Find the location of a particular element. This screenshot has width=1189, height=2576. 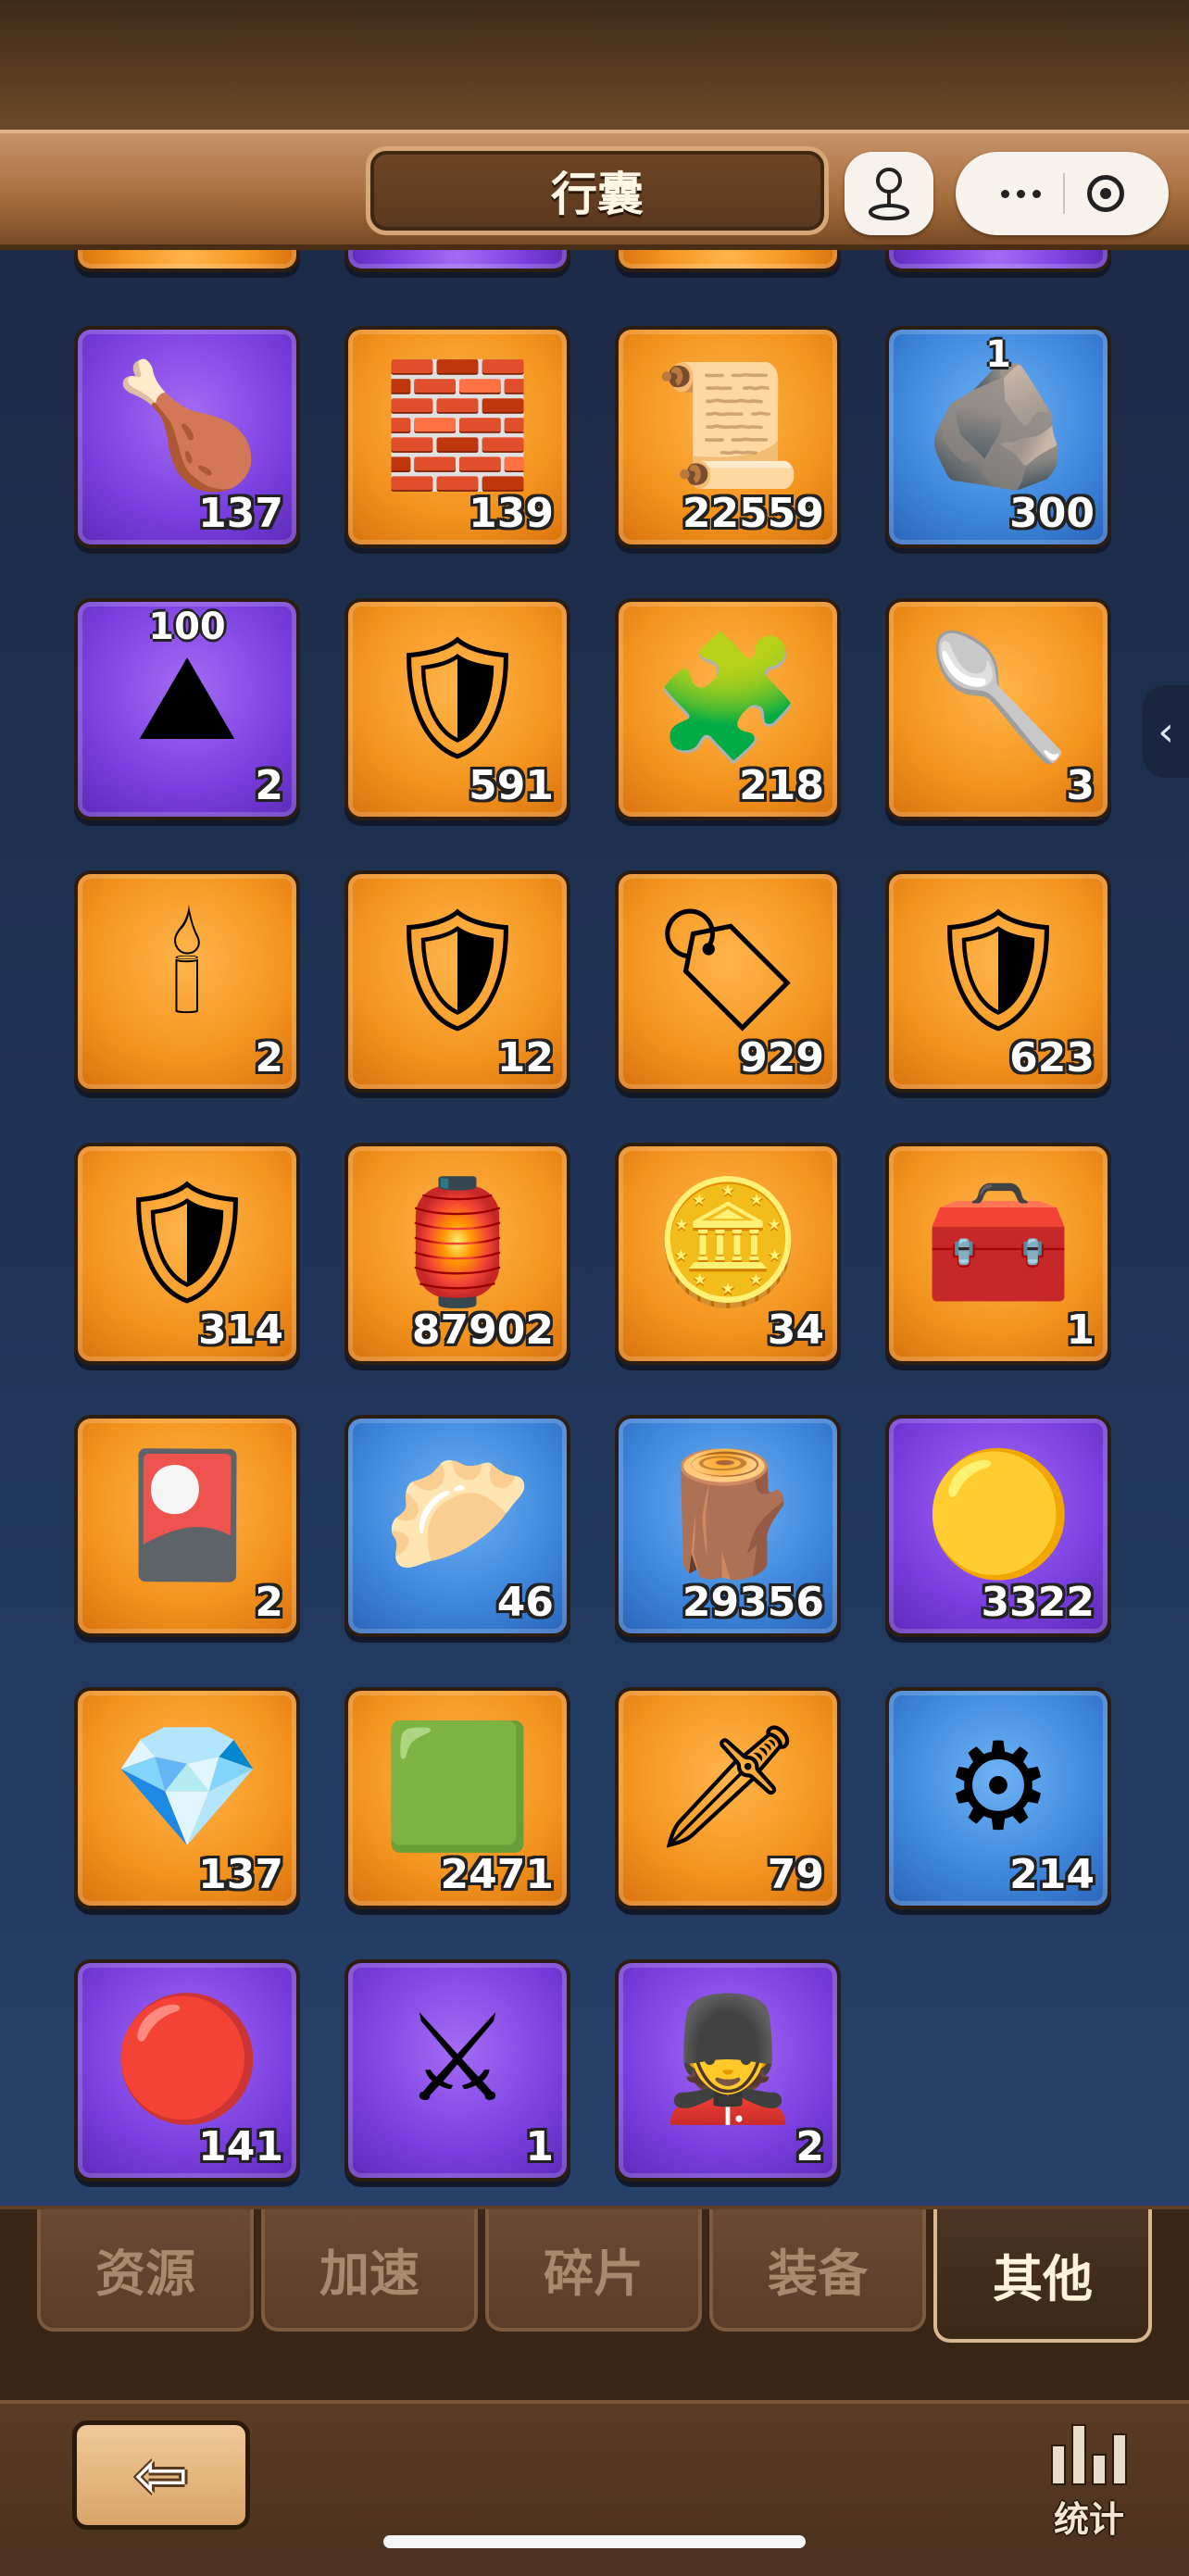

item-cell: ⚔ 1 is located at coordinates (457, 2071).